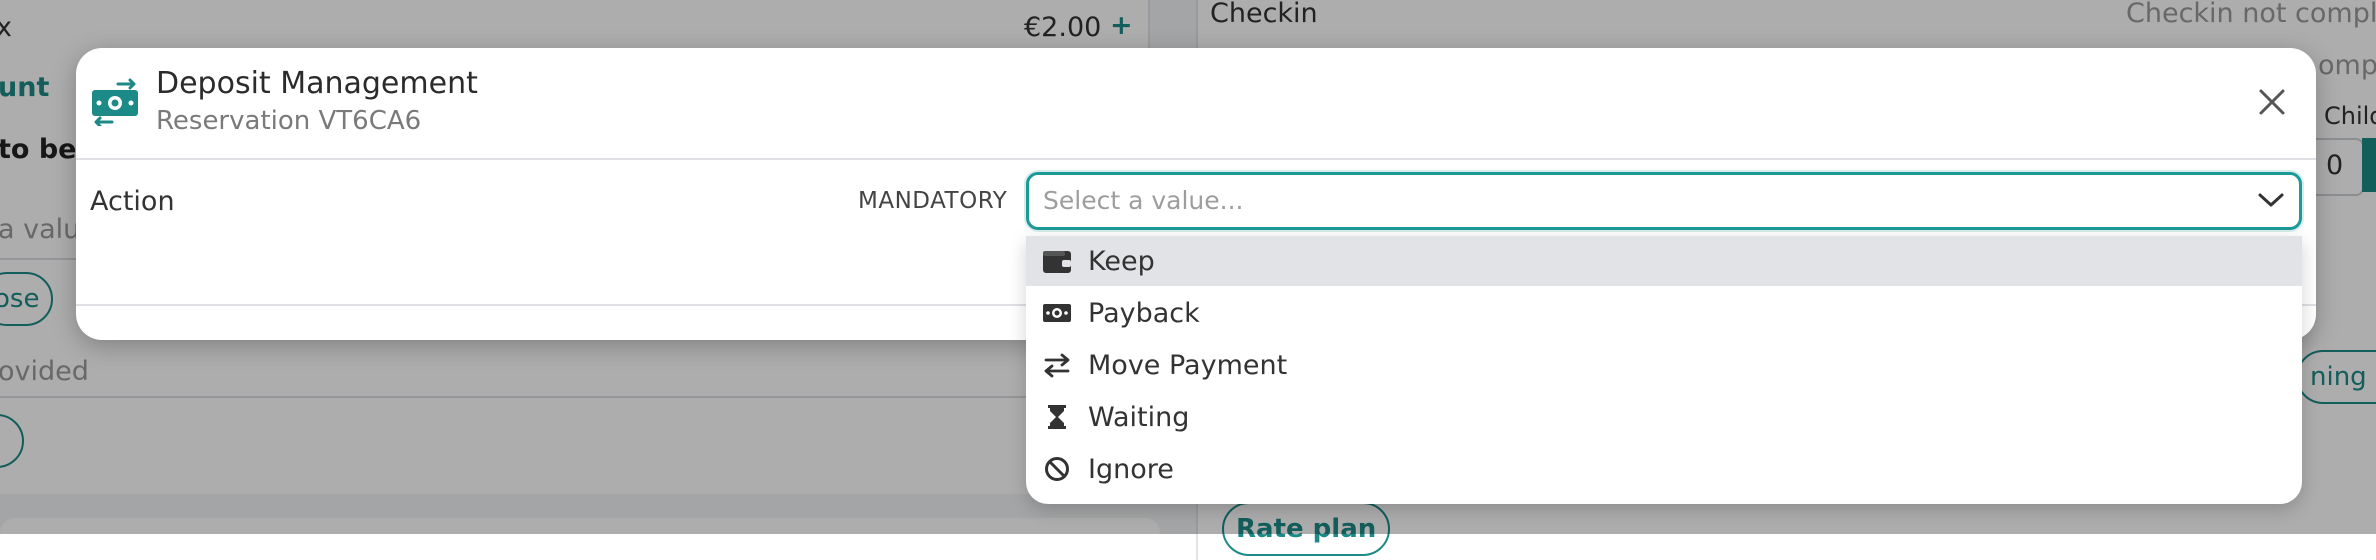 The height and width of the screenshot is (560, 2376). I want to click on wallet-icon, so click(1057, 262).